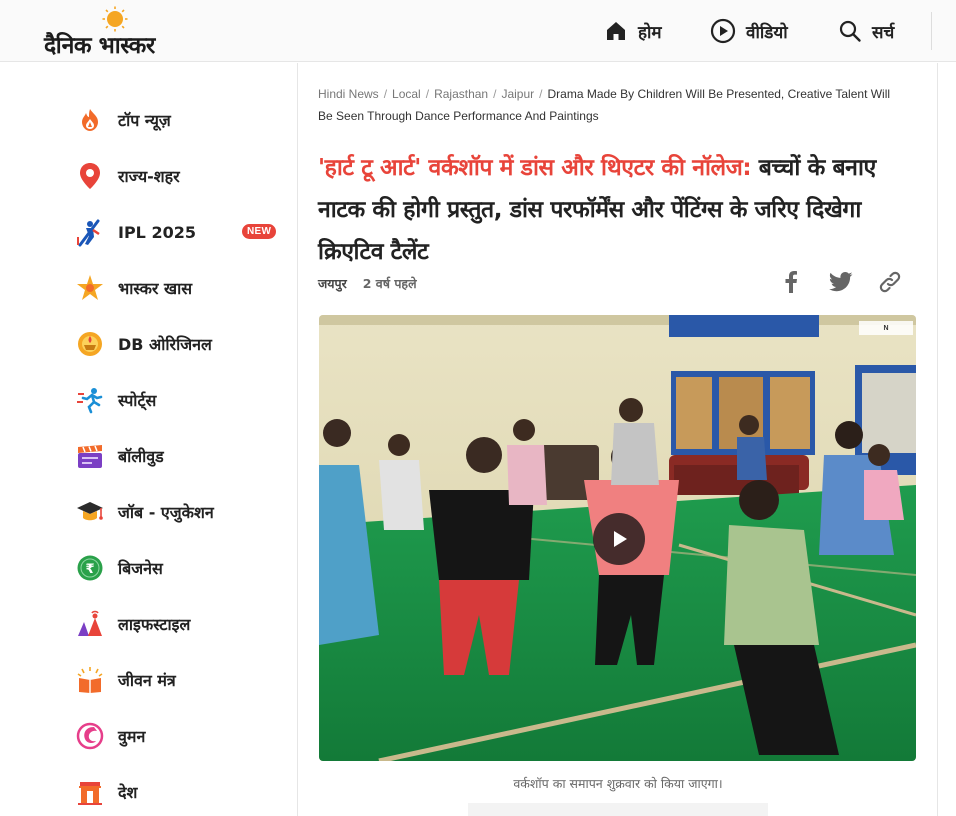 This screenshot has height=816, width=956. What do you see at coordinates (90, 792) in the screenshot?
I see `india-gate-icon` at bounding box center [90, 792].